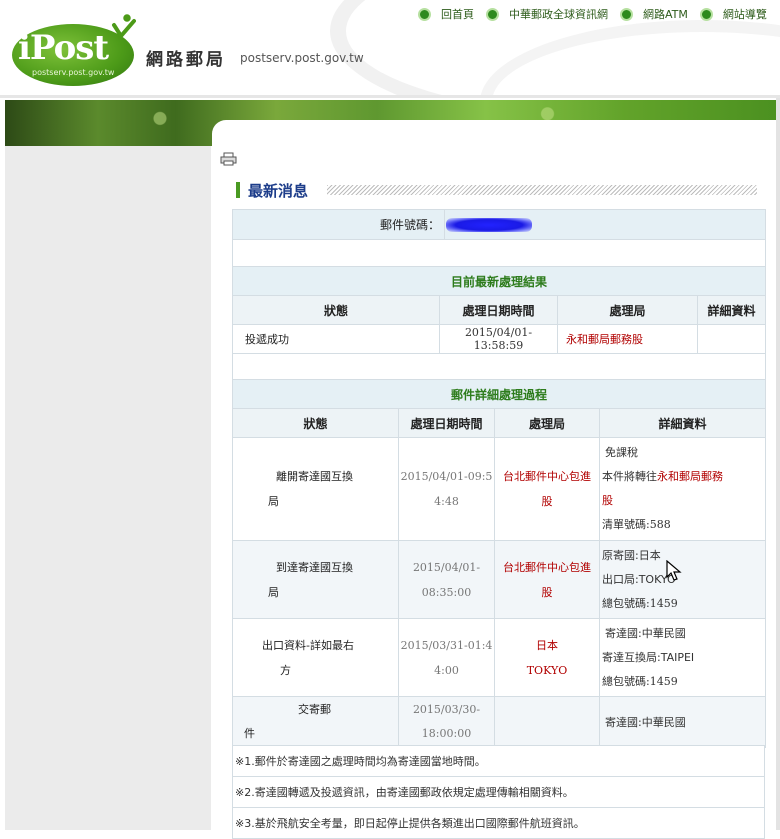  What do you see at coordinates (315, 657) in the screenshot?
I see `history-status: 出口資料-詳如最右 方` at bounding box center [315, 657].